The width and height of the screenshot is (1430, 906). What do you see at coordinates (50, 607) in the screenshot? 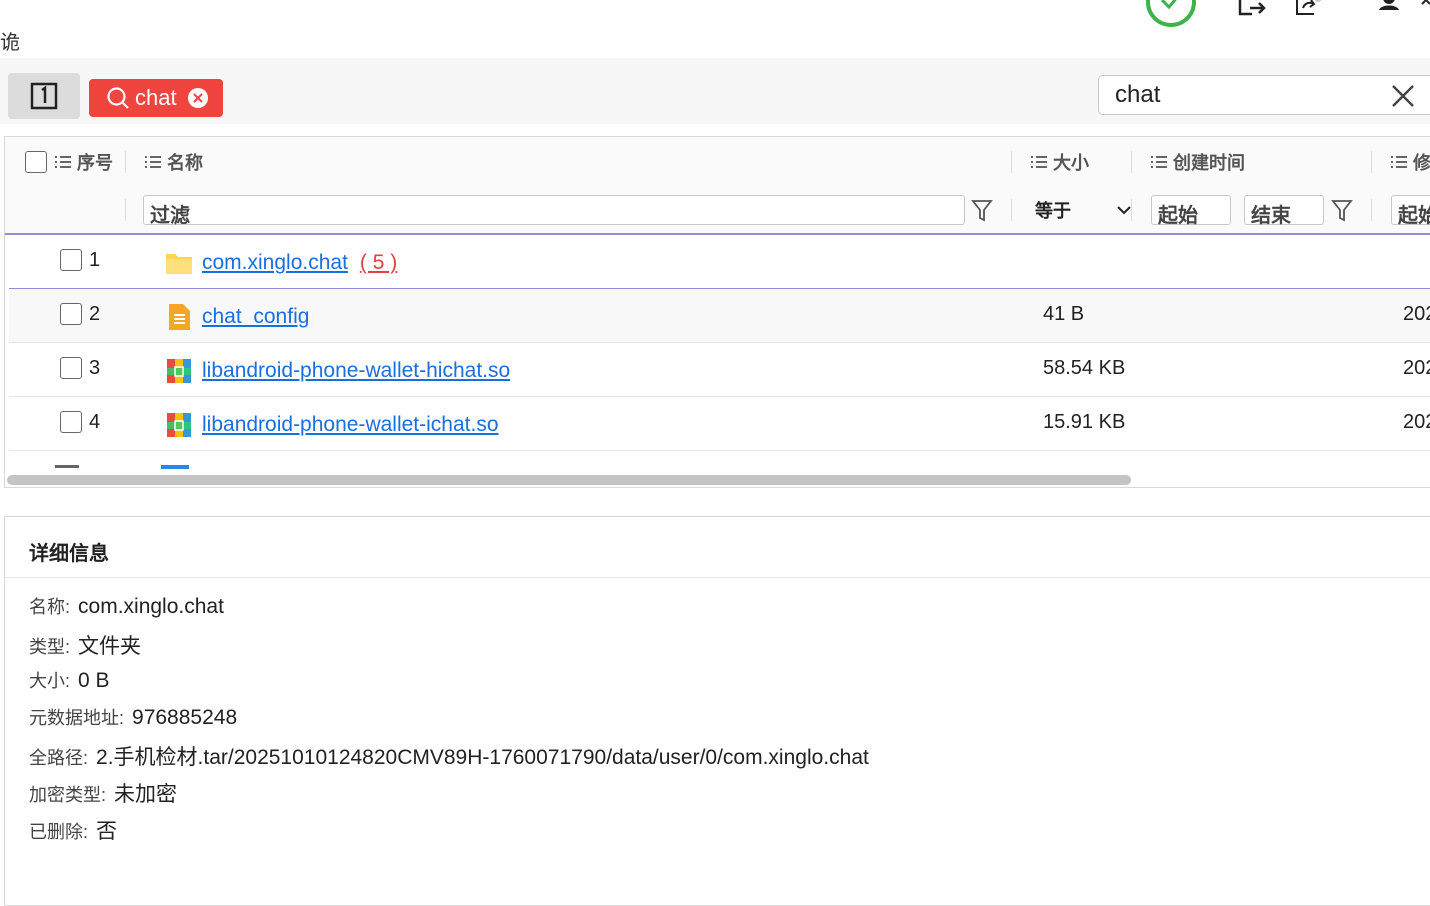
I see `detail-label: 名称:` at bounding box center [50, 607].